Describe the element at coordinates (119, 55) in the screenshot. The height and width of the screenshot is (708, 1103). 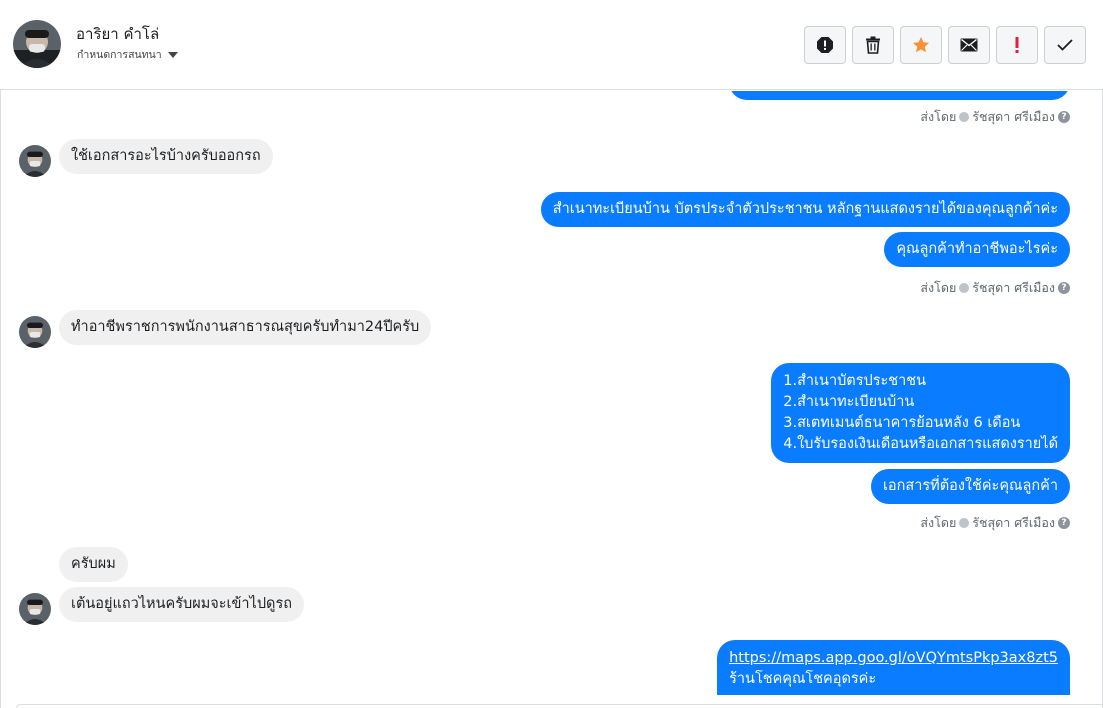
I see `conversation-settings-label: กำหนดการสนทนา` at that location.